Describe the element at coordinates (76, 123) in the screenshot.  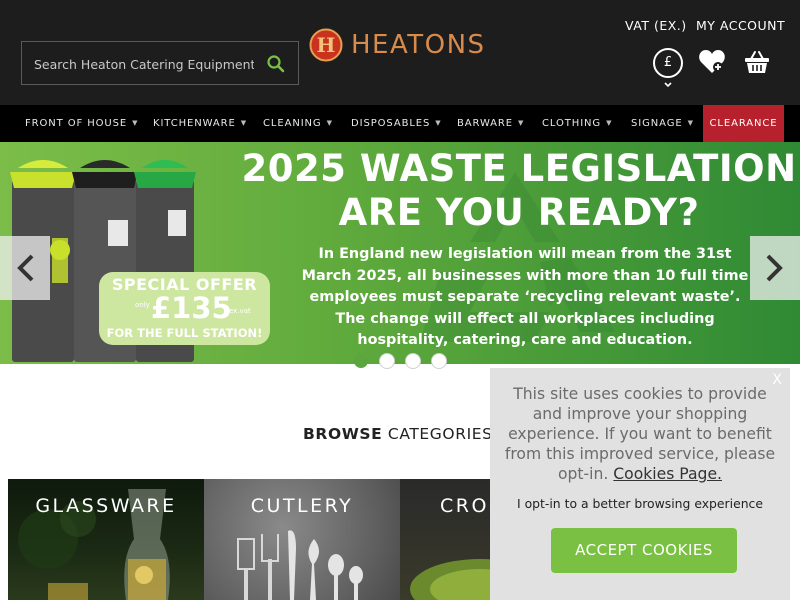
I see `nav-item-label: FRONT OF HOUSE` at that location.